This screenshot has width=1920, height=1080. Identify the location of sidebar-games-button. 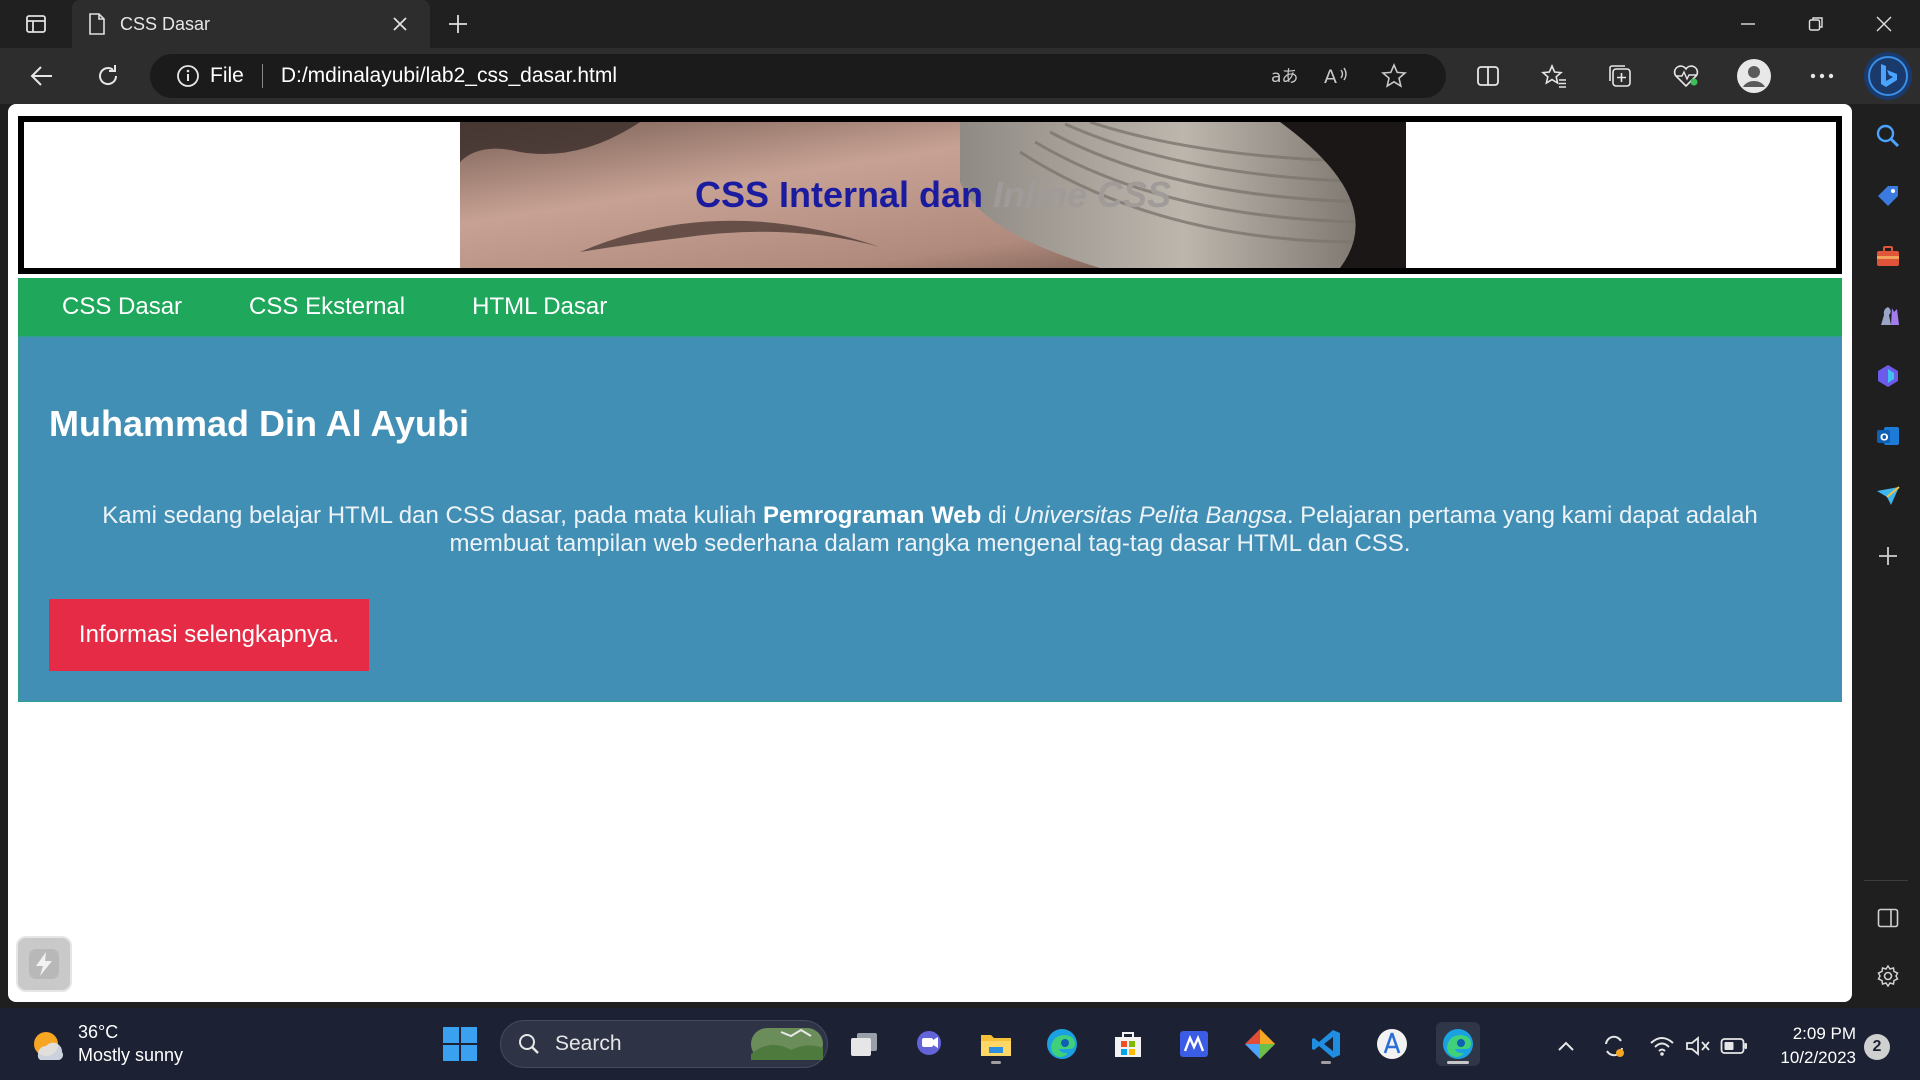
(1888, 316).